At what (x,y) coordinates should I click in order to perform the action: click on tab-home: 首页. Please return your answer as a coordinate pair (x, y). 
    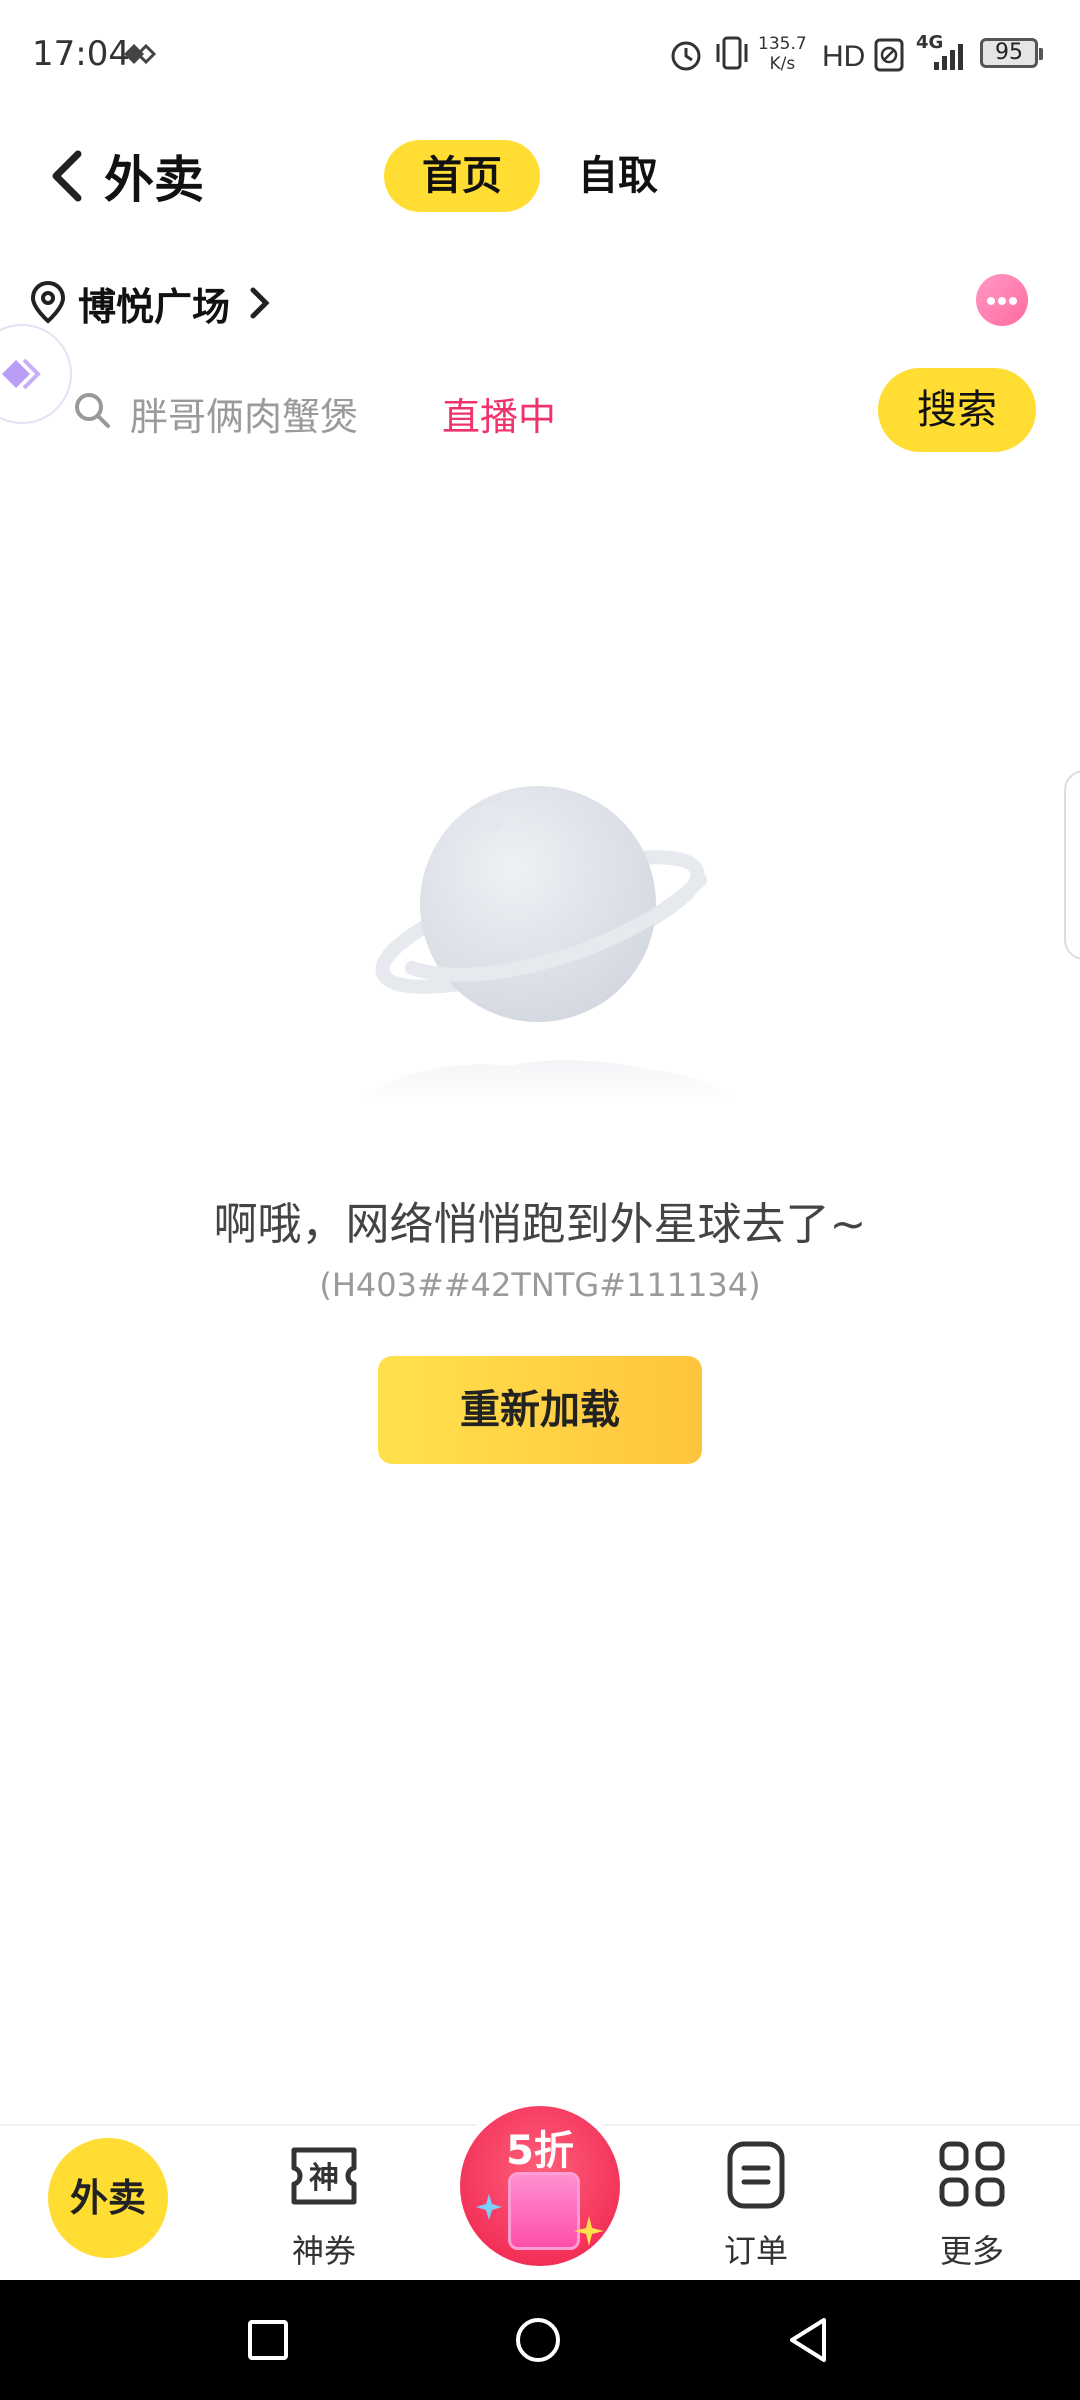
    Looking at the image, I should click on (462, 176).